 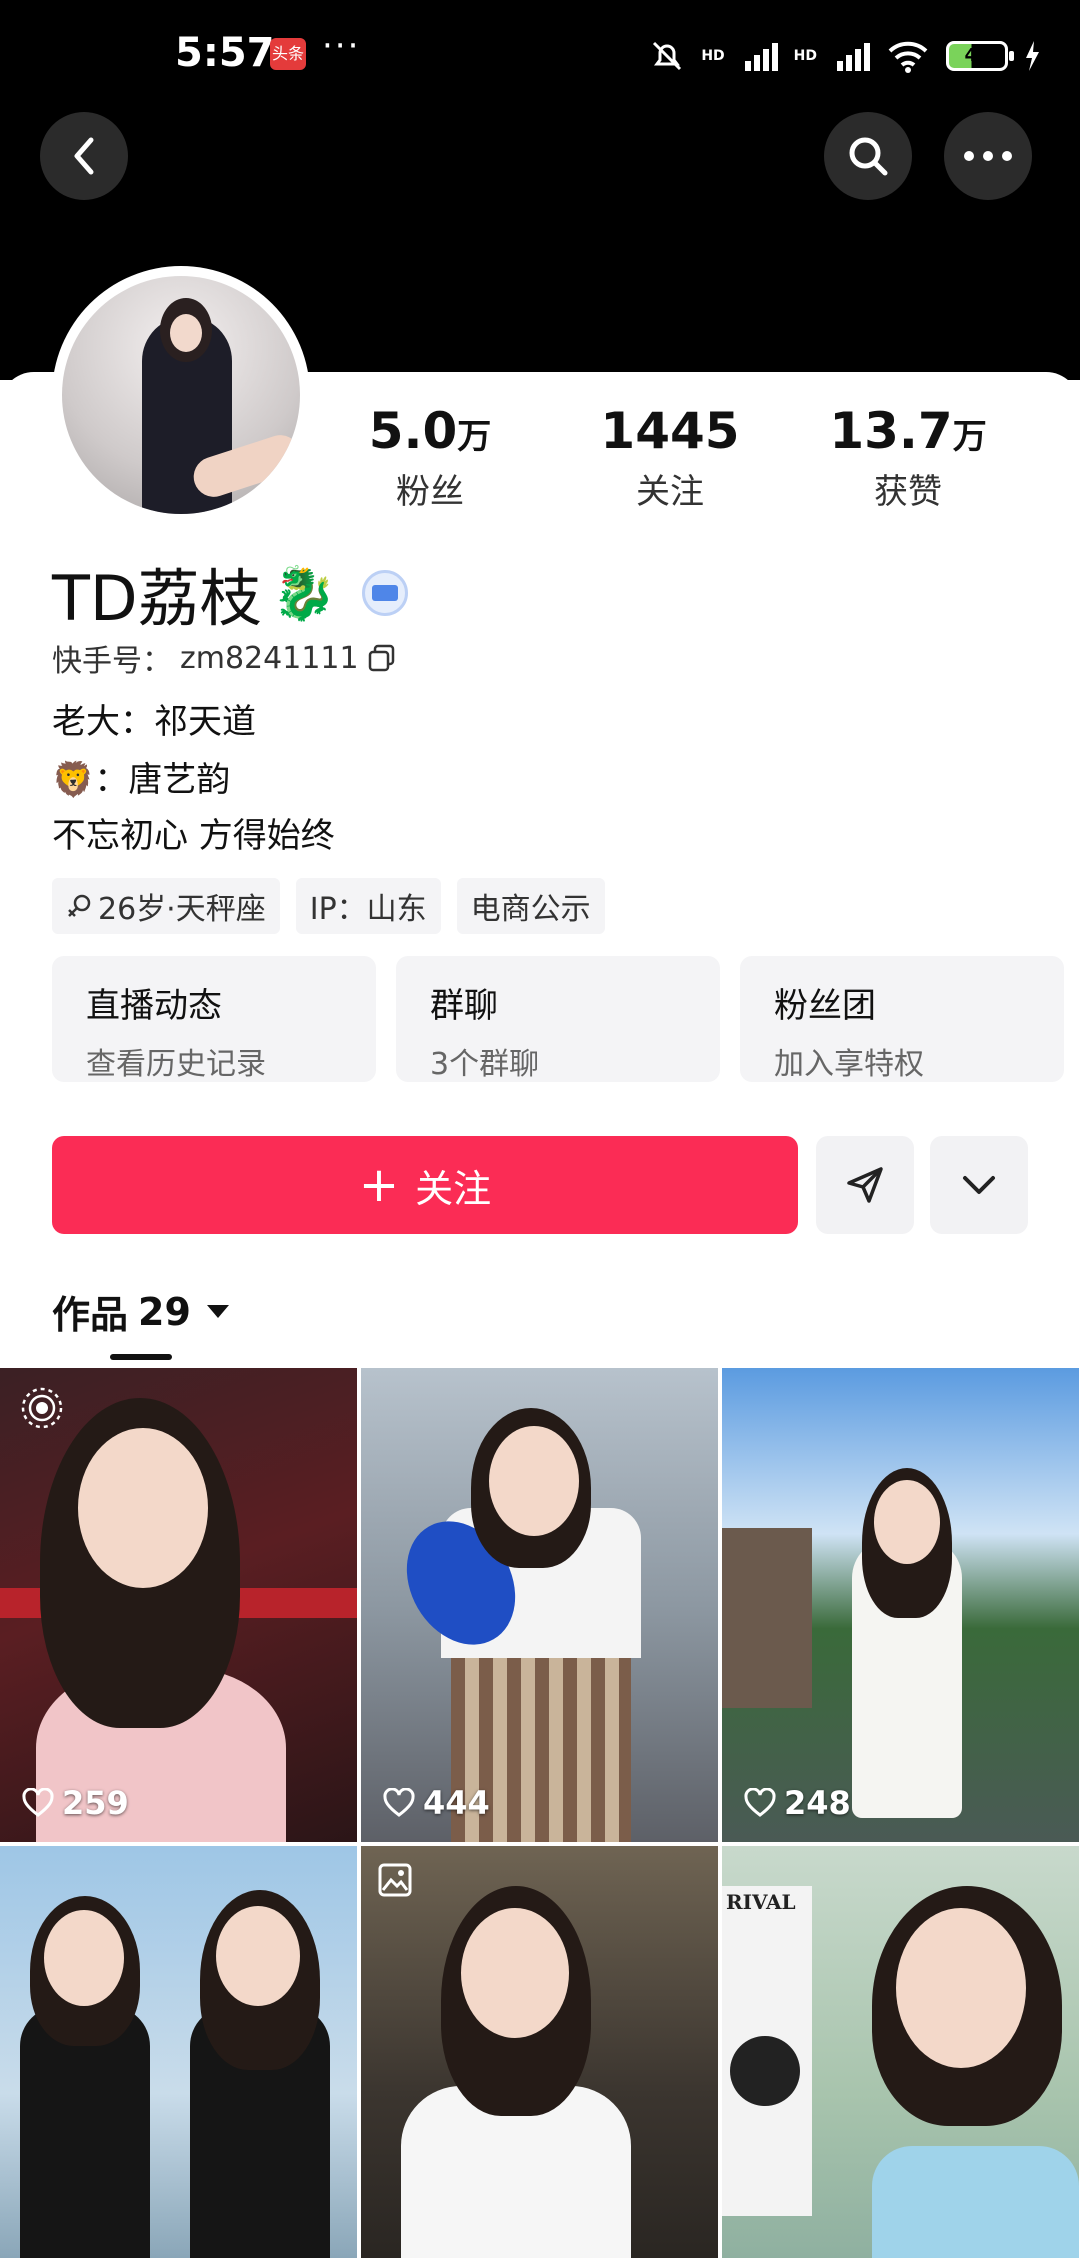 I want to click on status-time: 5:57, so click(x=225, y=53).